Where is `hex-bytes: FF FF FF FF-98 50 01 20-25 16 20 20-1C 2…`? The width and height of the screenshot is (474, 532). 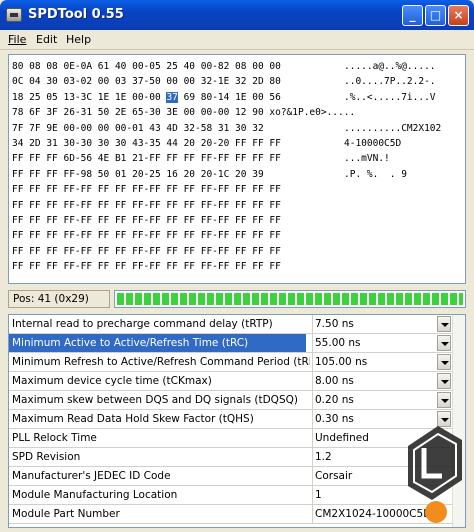
hex-bytes: FF FF FF FF-98 50 01 20-25 16 20 20-1C 2… is located at coordinates (178, 174).